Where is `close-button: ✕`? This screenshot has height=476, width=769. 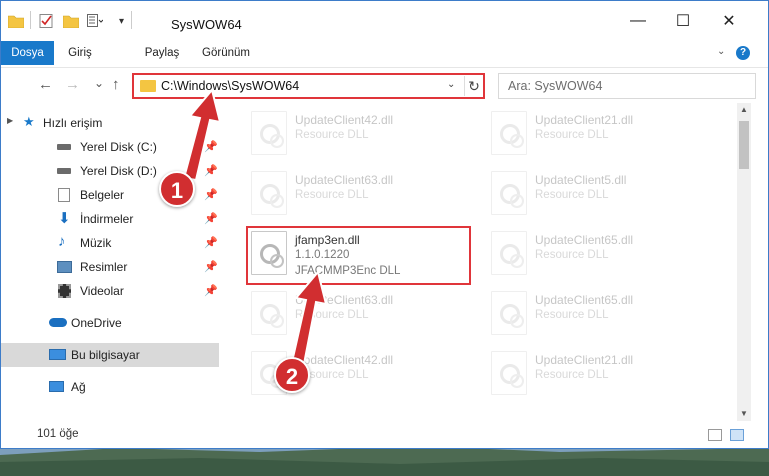 close-button: ✕ is located at coordinates (729, 21).